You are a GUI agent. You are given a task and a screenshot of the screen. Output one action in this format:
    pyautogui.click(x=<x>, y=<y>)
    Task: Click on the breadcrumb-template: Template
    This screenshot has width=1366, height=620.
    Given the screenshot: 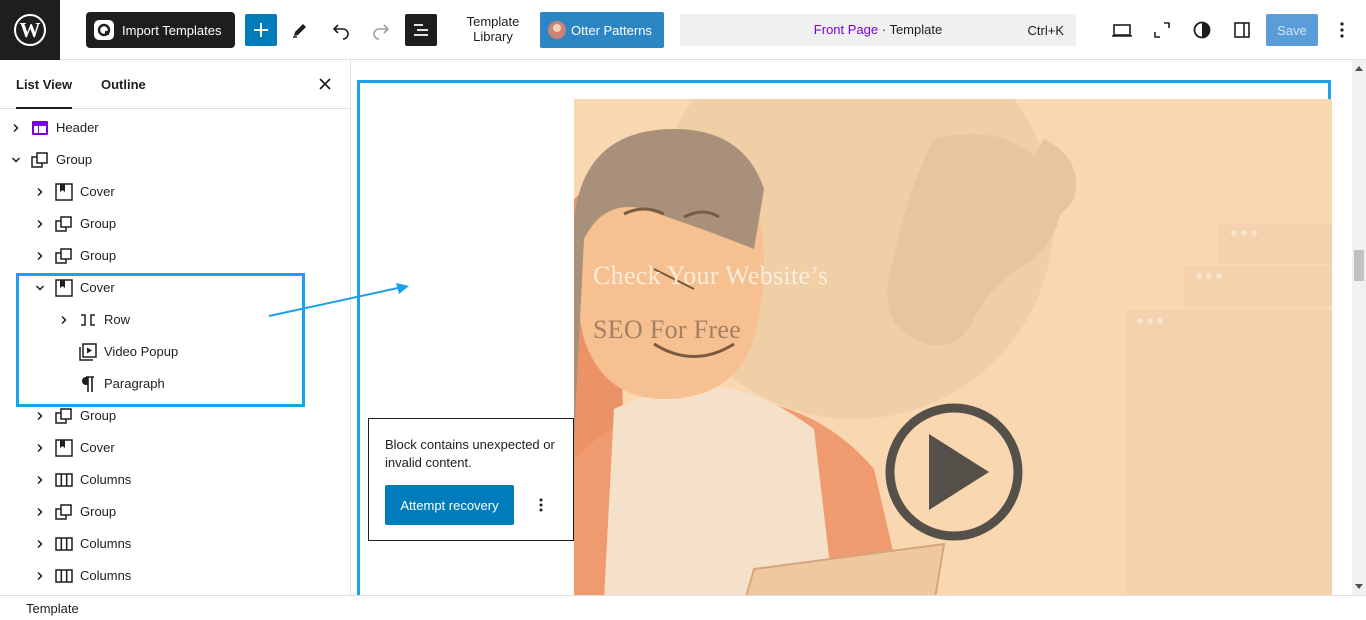 What is the action you would take?
    pyautogui.click(x=52, y=608)
    